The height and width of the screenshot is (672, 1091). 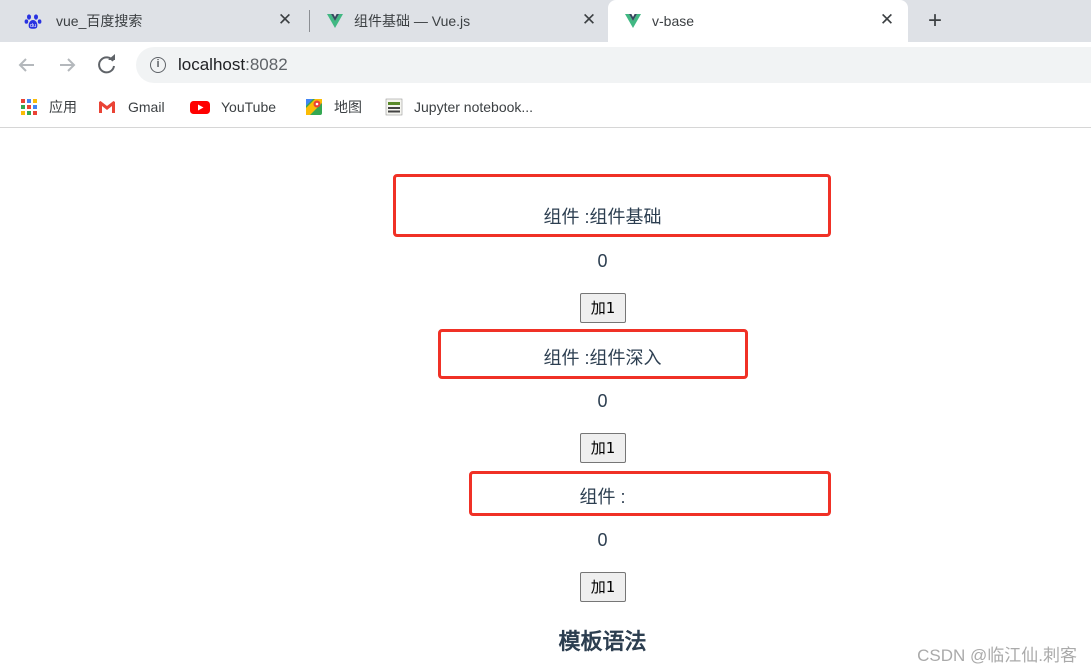 I want to click on bookmark-gmail: Gmail, so click(x=131, y=107).